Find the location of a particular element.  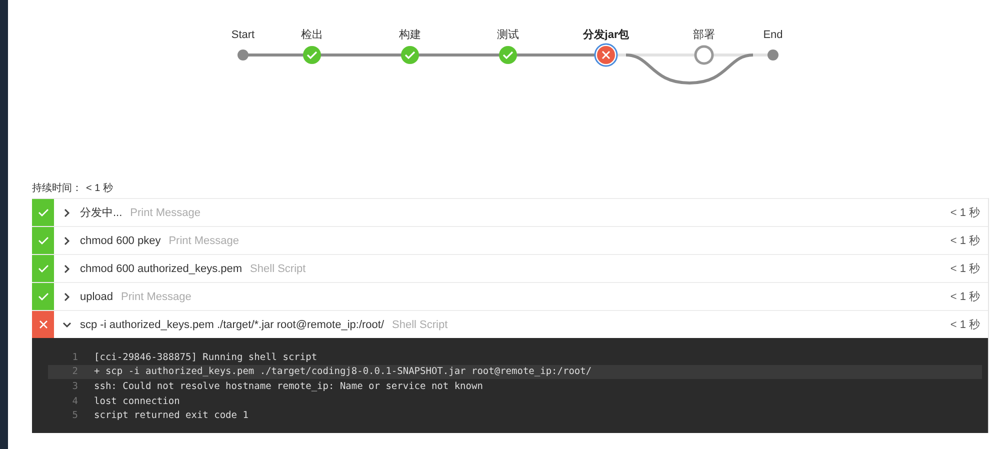

step-row: scp -i authorized_keys.pem ./target/*.jar root@remote_ip:/root/ Shell Script < 1 秒 is located at coordinates (521, 324).